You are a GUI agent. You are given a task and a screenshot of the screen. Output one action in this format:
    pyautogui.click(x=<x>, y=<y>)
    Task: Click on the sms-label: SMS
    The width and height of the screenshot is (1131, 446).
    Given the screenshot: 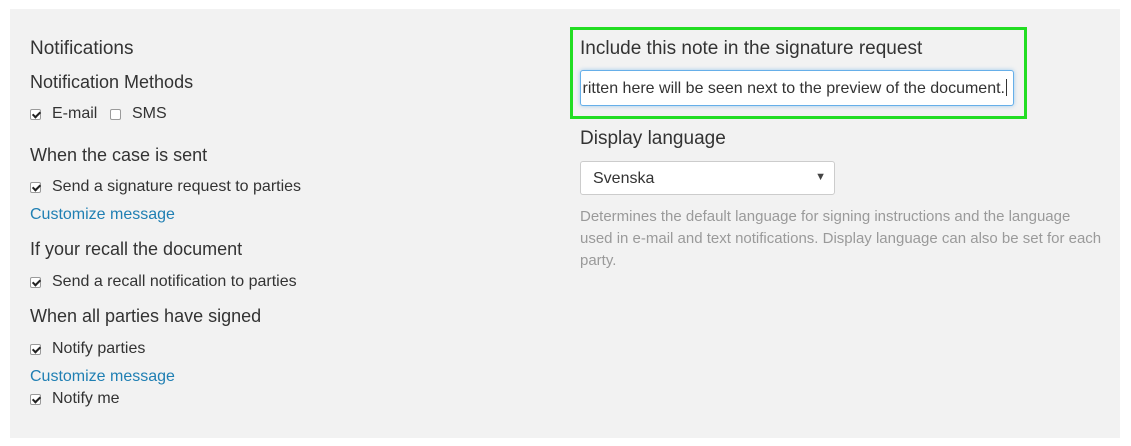 What is the action you would take?
    pyautogui.click(x=149, y=113)
    